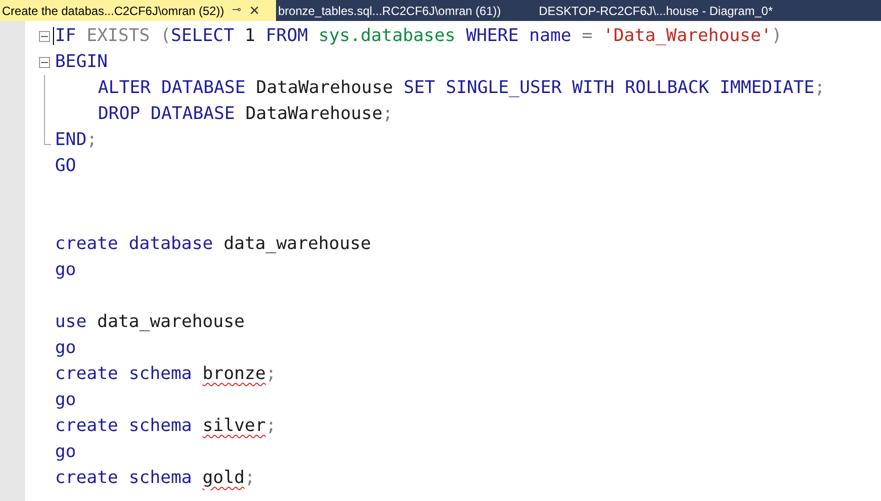  What do you see at coordinates (254, 10) in the screenshot?
I see `close-icon: ✕` at bounding box center [254, 10].